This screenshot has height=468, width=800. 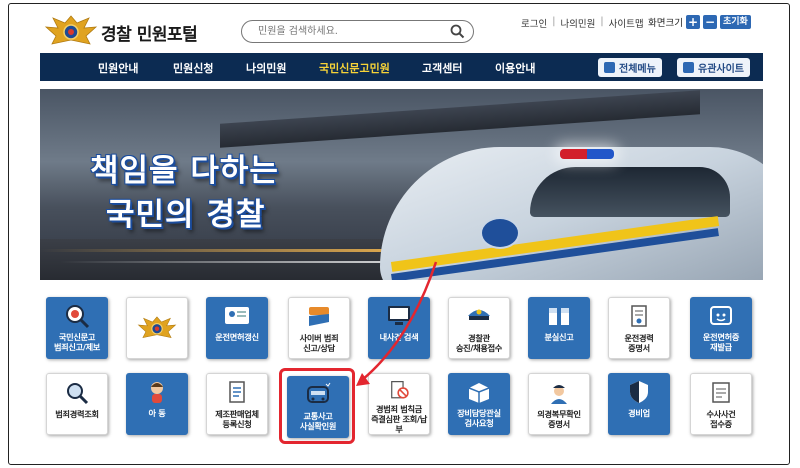 What do you see at coordinates (78, 317) in the screenshot?
I see `magnifier-badge-icon` at bounding box center [78, 317].